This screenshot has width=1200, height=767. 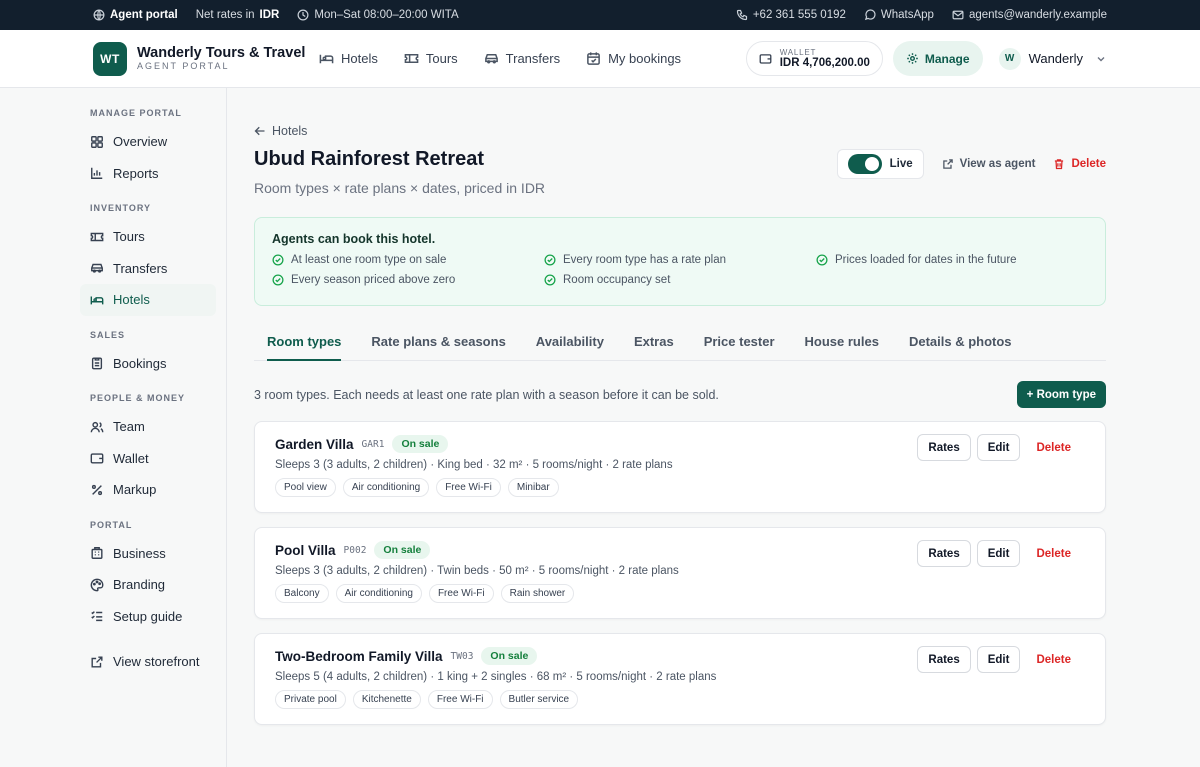 I want to click on back-to-hotels-link: Hotels, so click(x=680, y=131).